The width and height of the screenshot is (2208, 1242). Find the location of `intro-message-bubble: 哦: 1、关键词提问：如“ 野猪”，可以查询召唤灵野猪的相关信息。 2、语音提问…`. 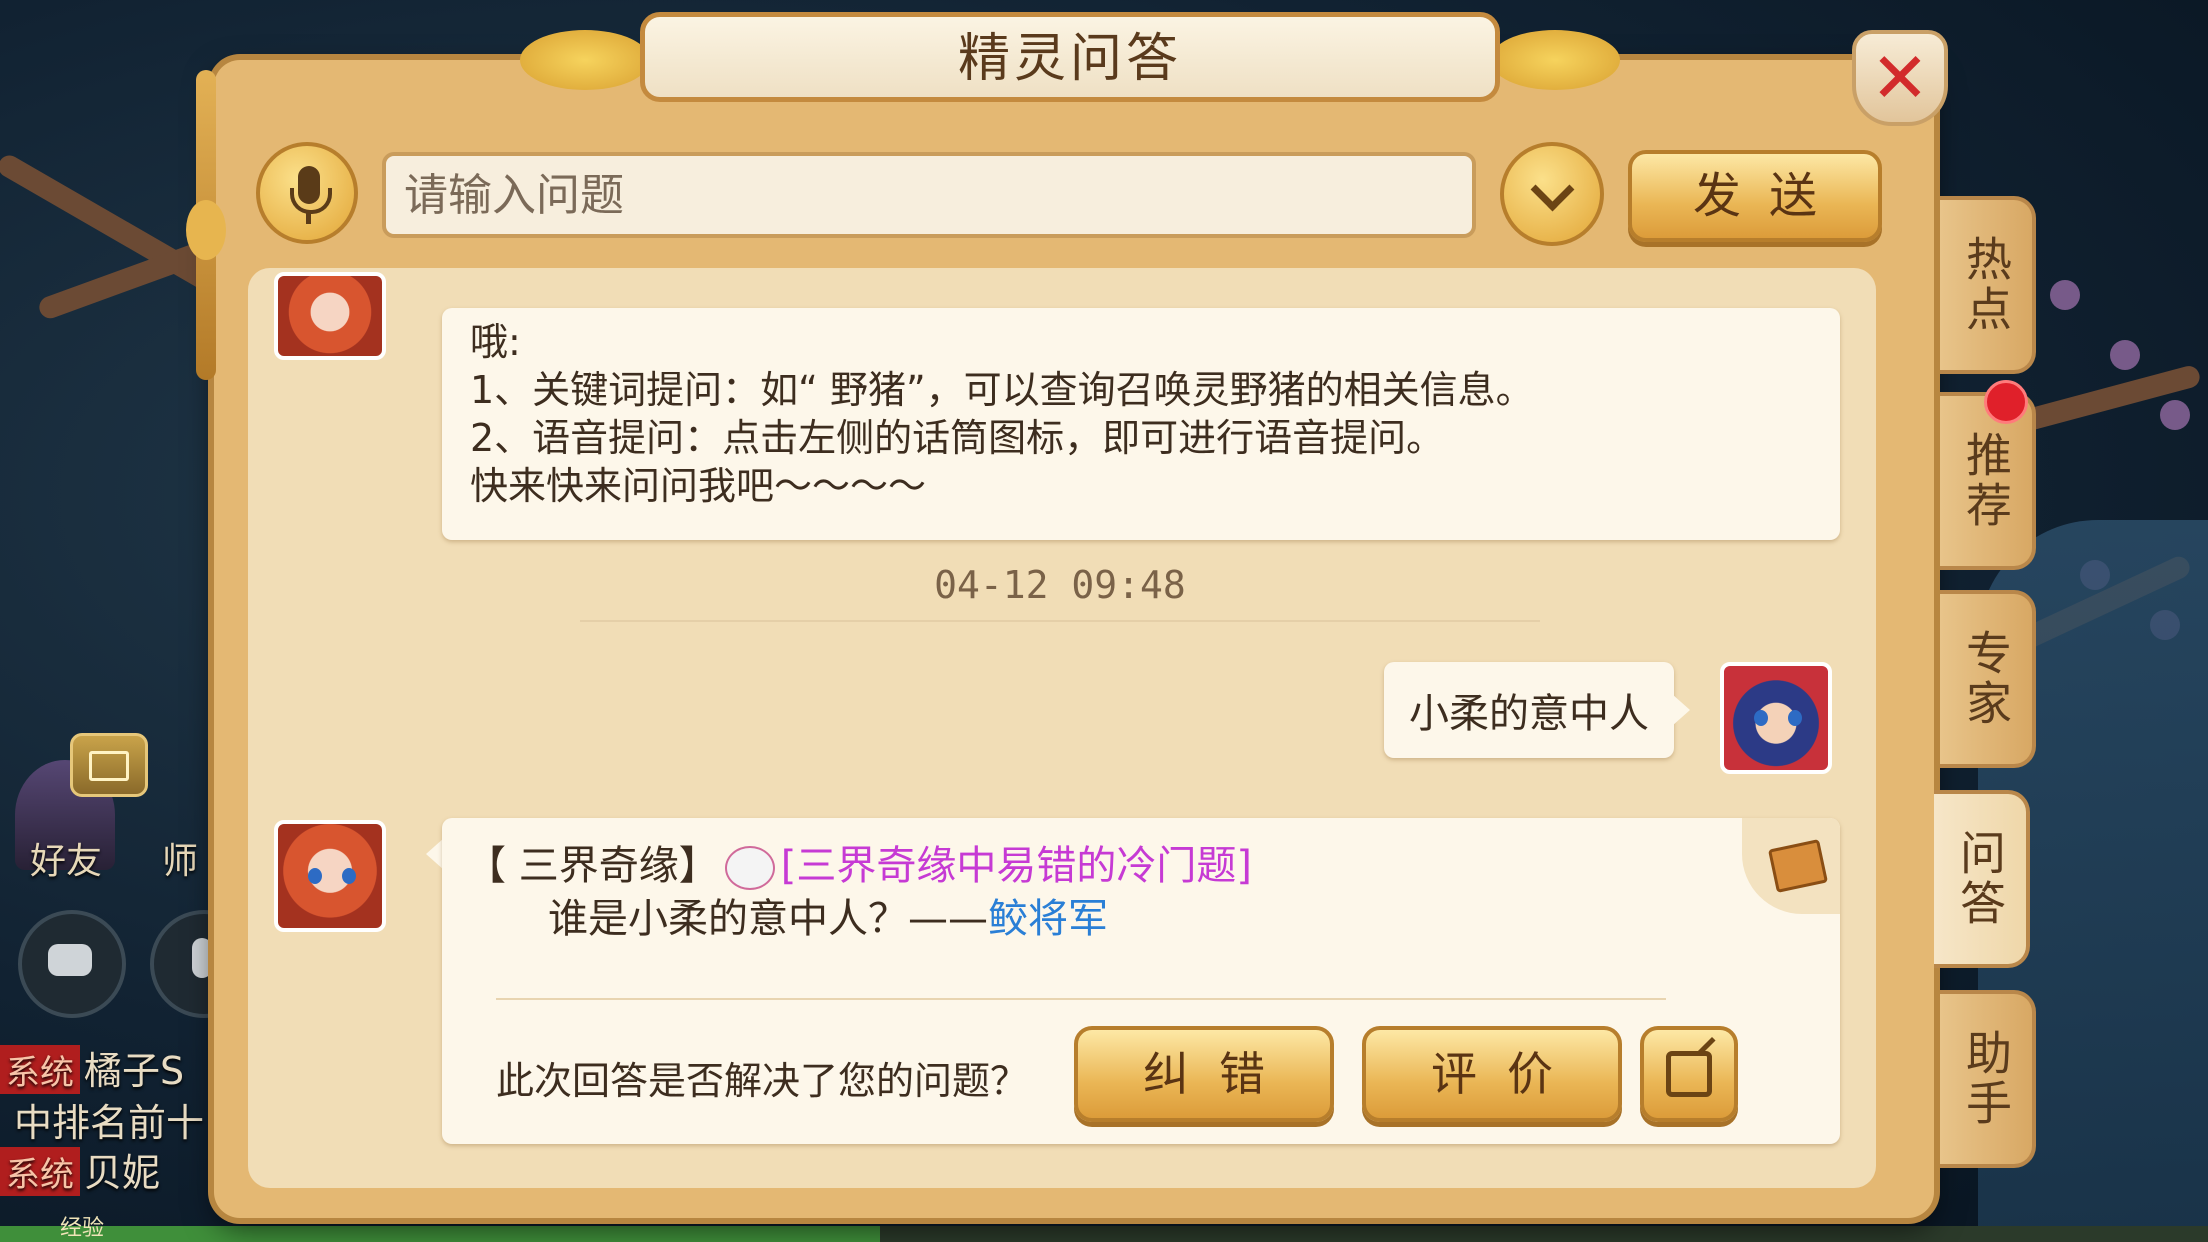

intro-message-bubble: 哦: 1、关键词提问：如“ 野猪”，可以查询召唤灵野猪的相关信息。 2、语音提问… is located at coordinates (1141, 424).